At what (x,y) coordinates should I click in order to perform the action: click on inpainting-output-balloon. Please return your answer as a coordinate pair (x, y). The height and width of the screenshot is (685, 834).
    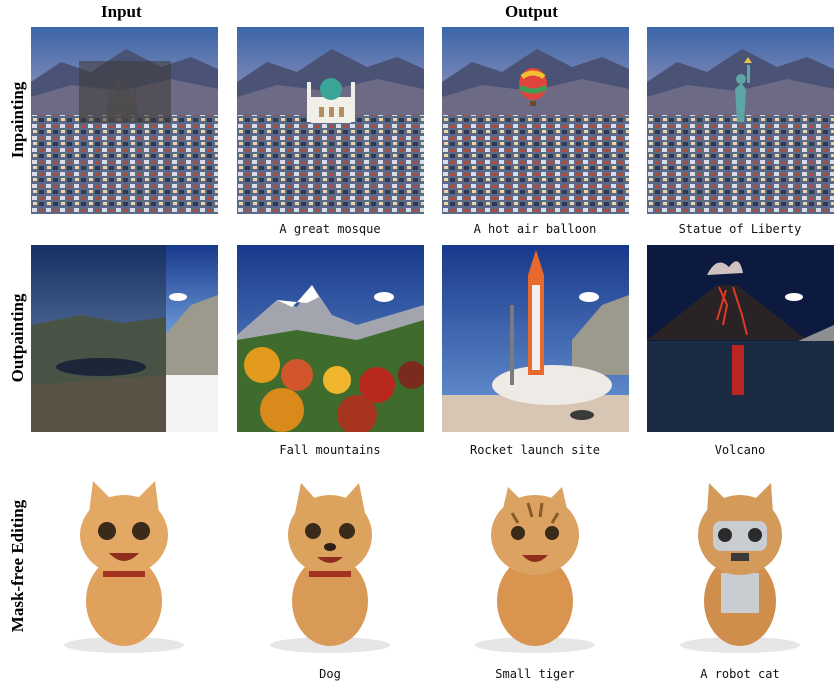
    Looking at the image, I should click on (535, 120).